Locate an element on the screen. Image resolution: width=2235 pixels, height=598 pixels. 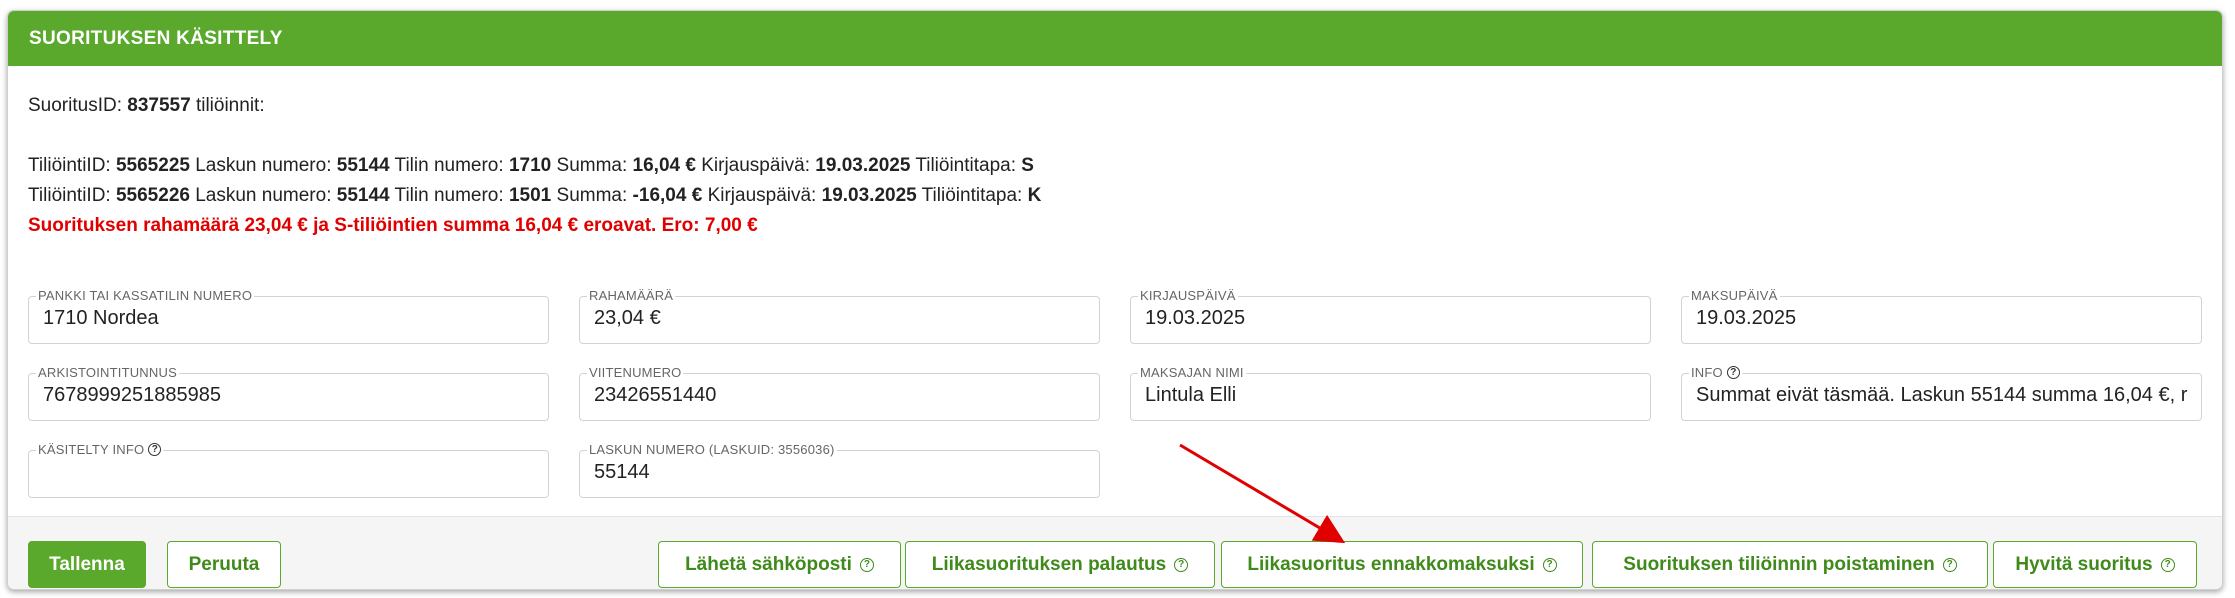
payer-name-label: MAKSAJAN NIMI is located at coordinates (1192, 372).